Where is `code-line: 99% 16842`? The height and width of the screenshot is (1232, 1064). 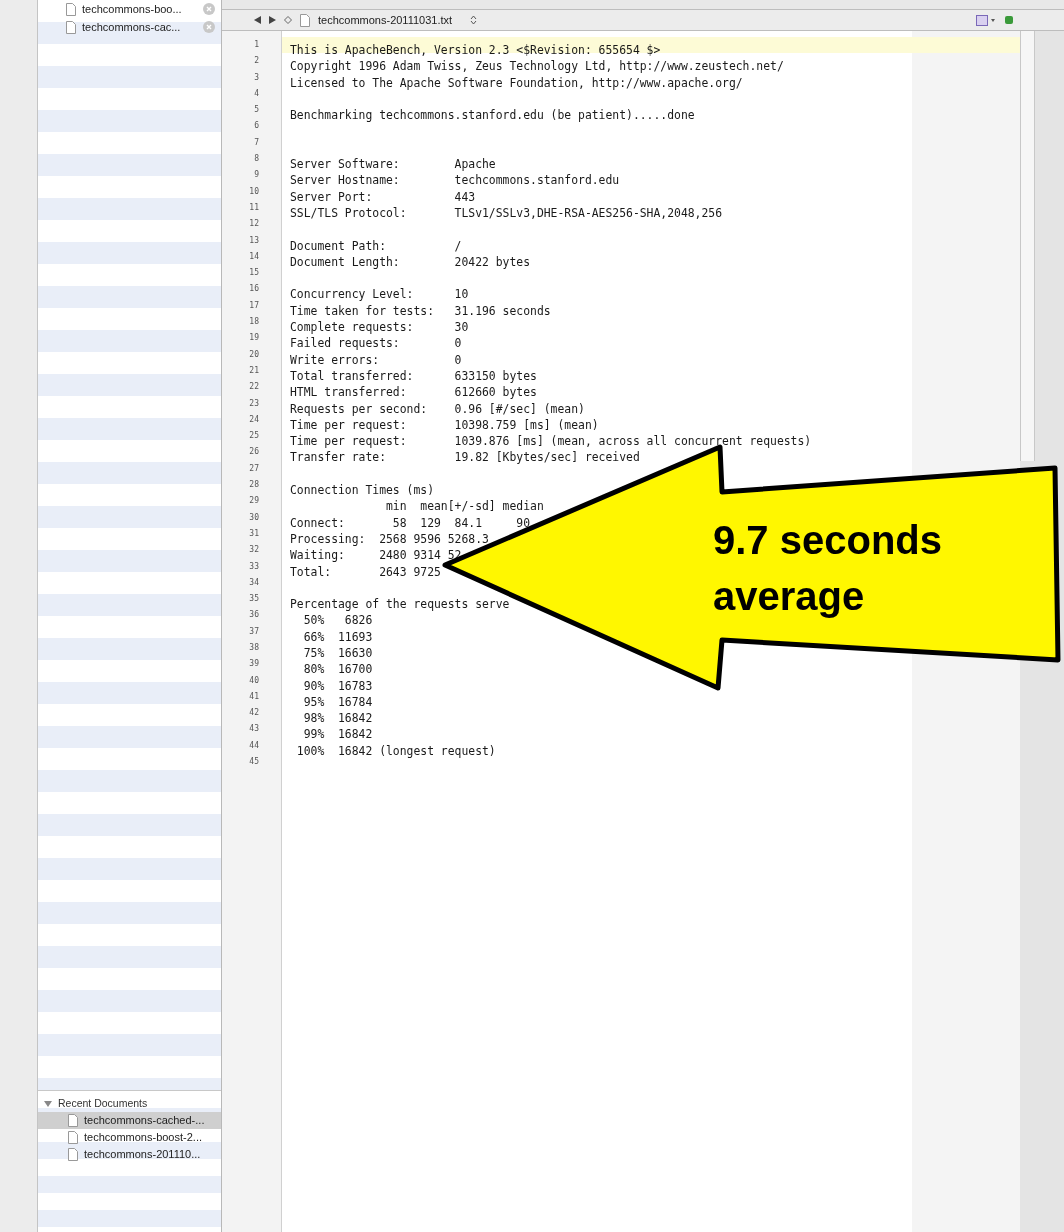 code-line: 99% 16842 is located at coordinates (337, 734).